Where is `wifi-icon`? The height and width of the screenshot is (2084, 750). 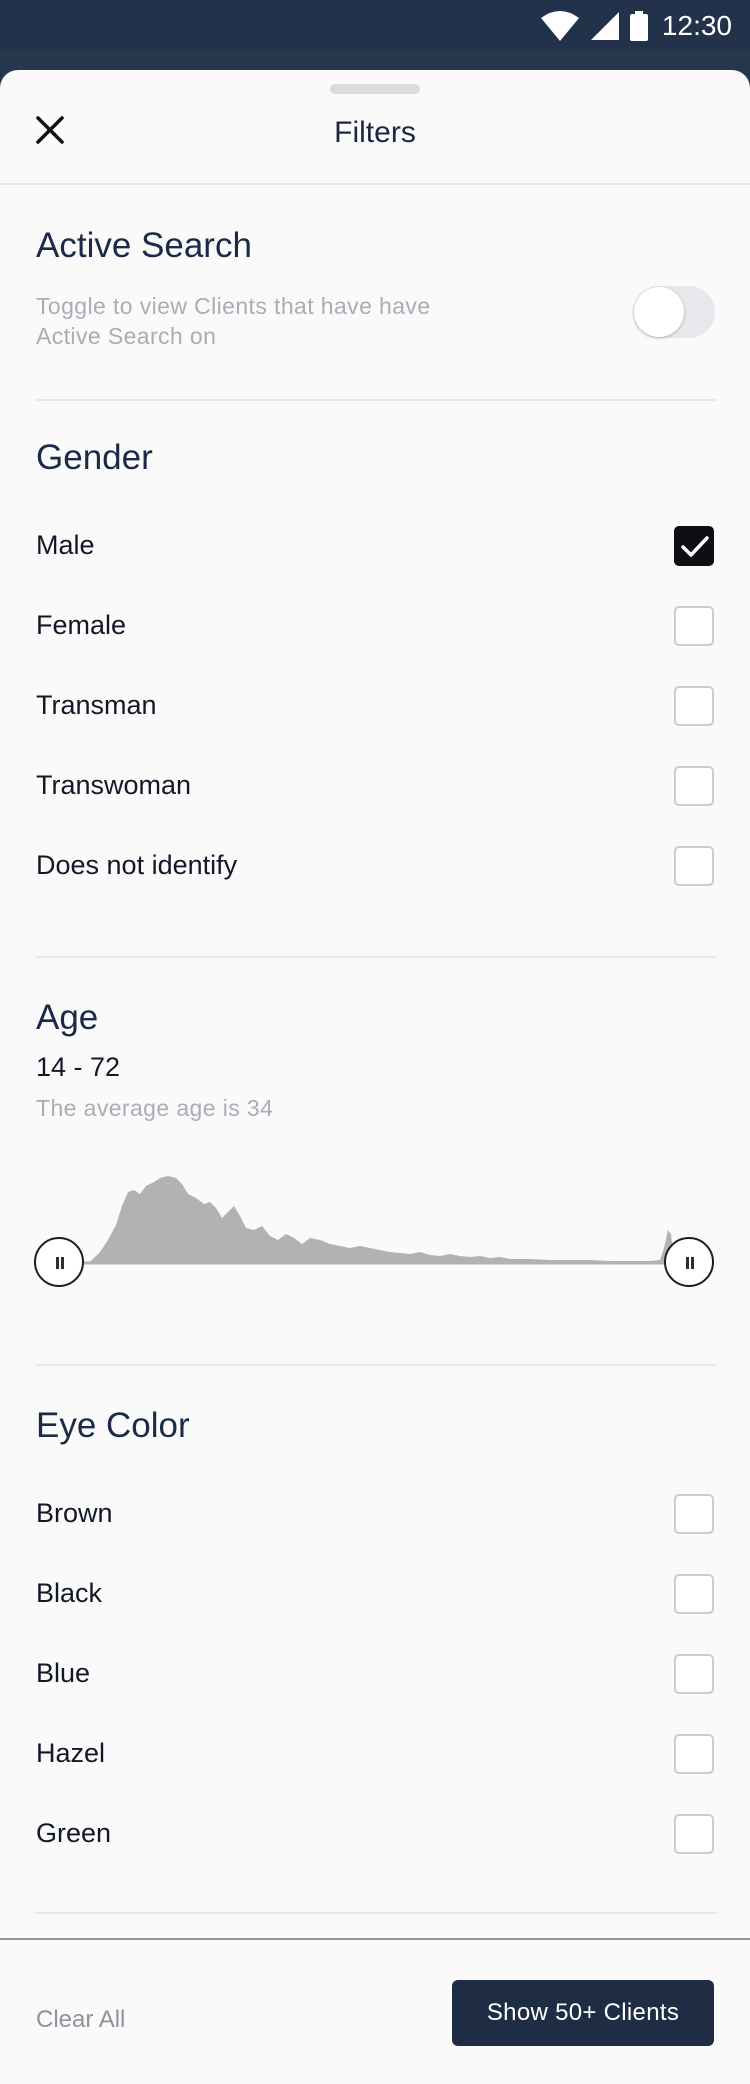
wifi-icon is located at coordinates (560, 26).